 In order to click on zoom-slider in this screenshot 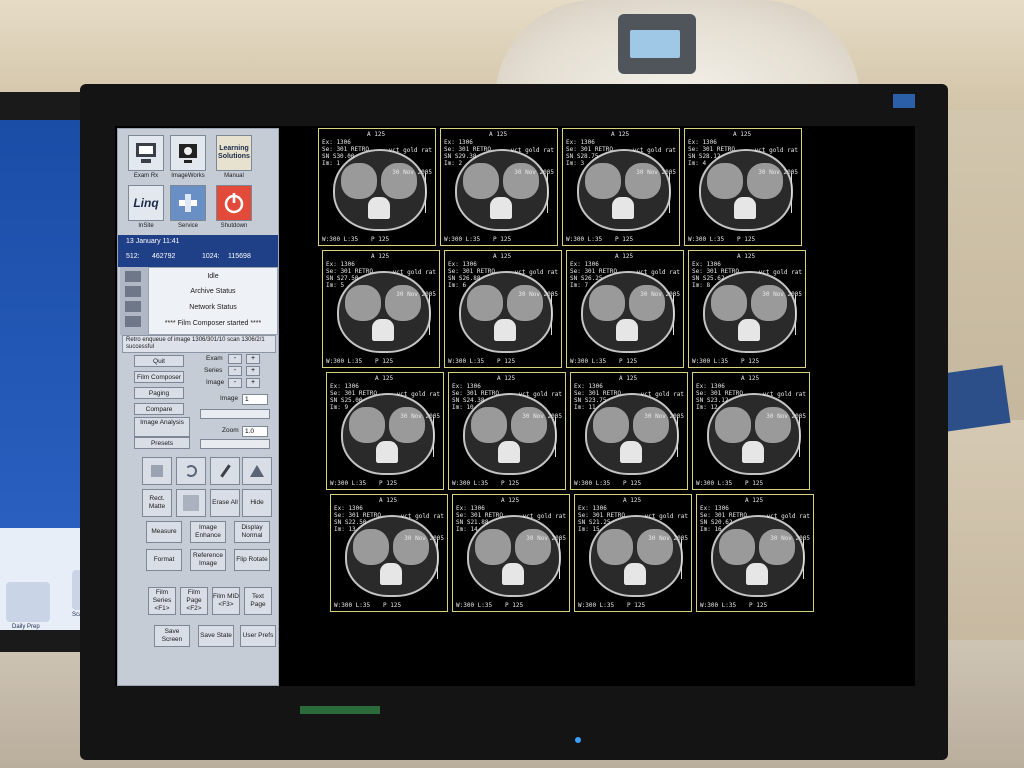, I will do `click(235, 444)`.